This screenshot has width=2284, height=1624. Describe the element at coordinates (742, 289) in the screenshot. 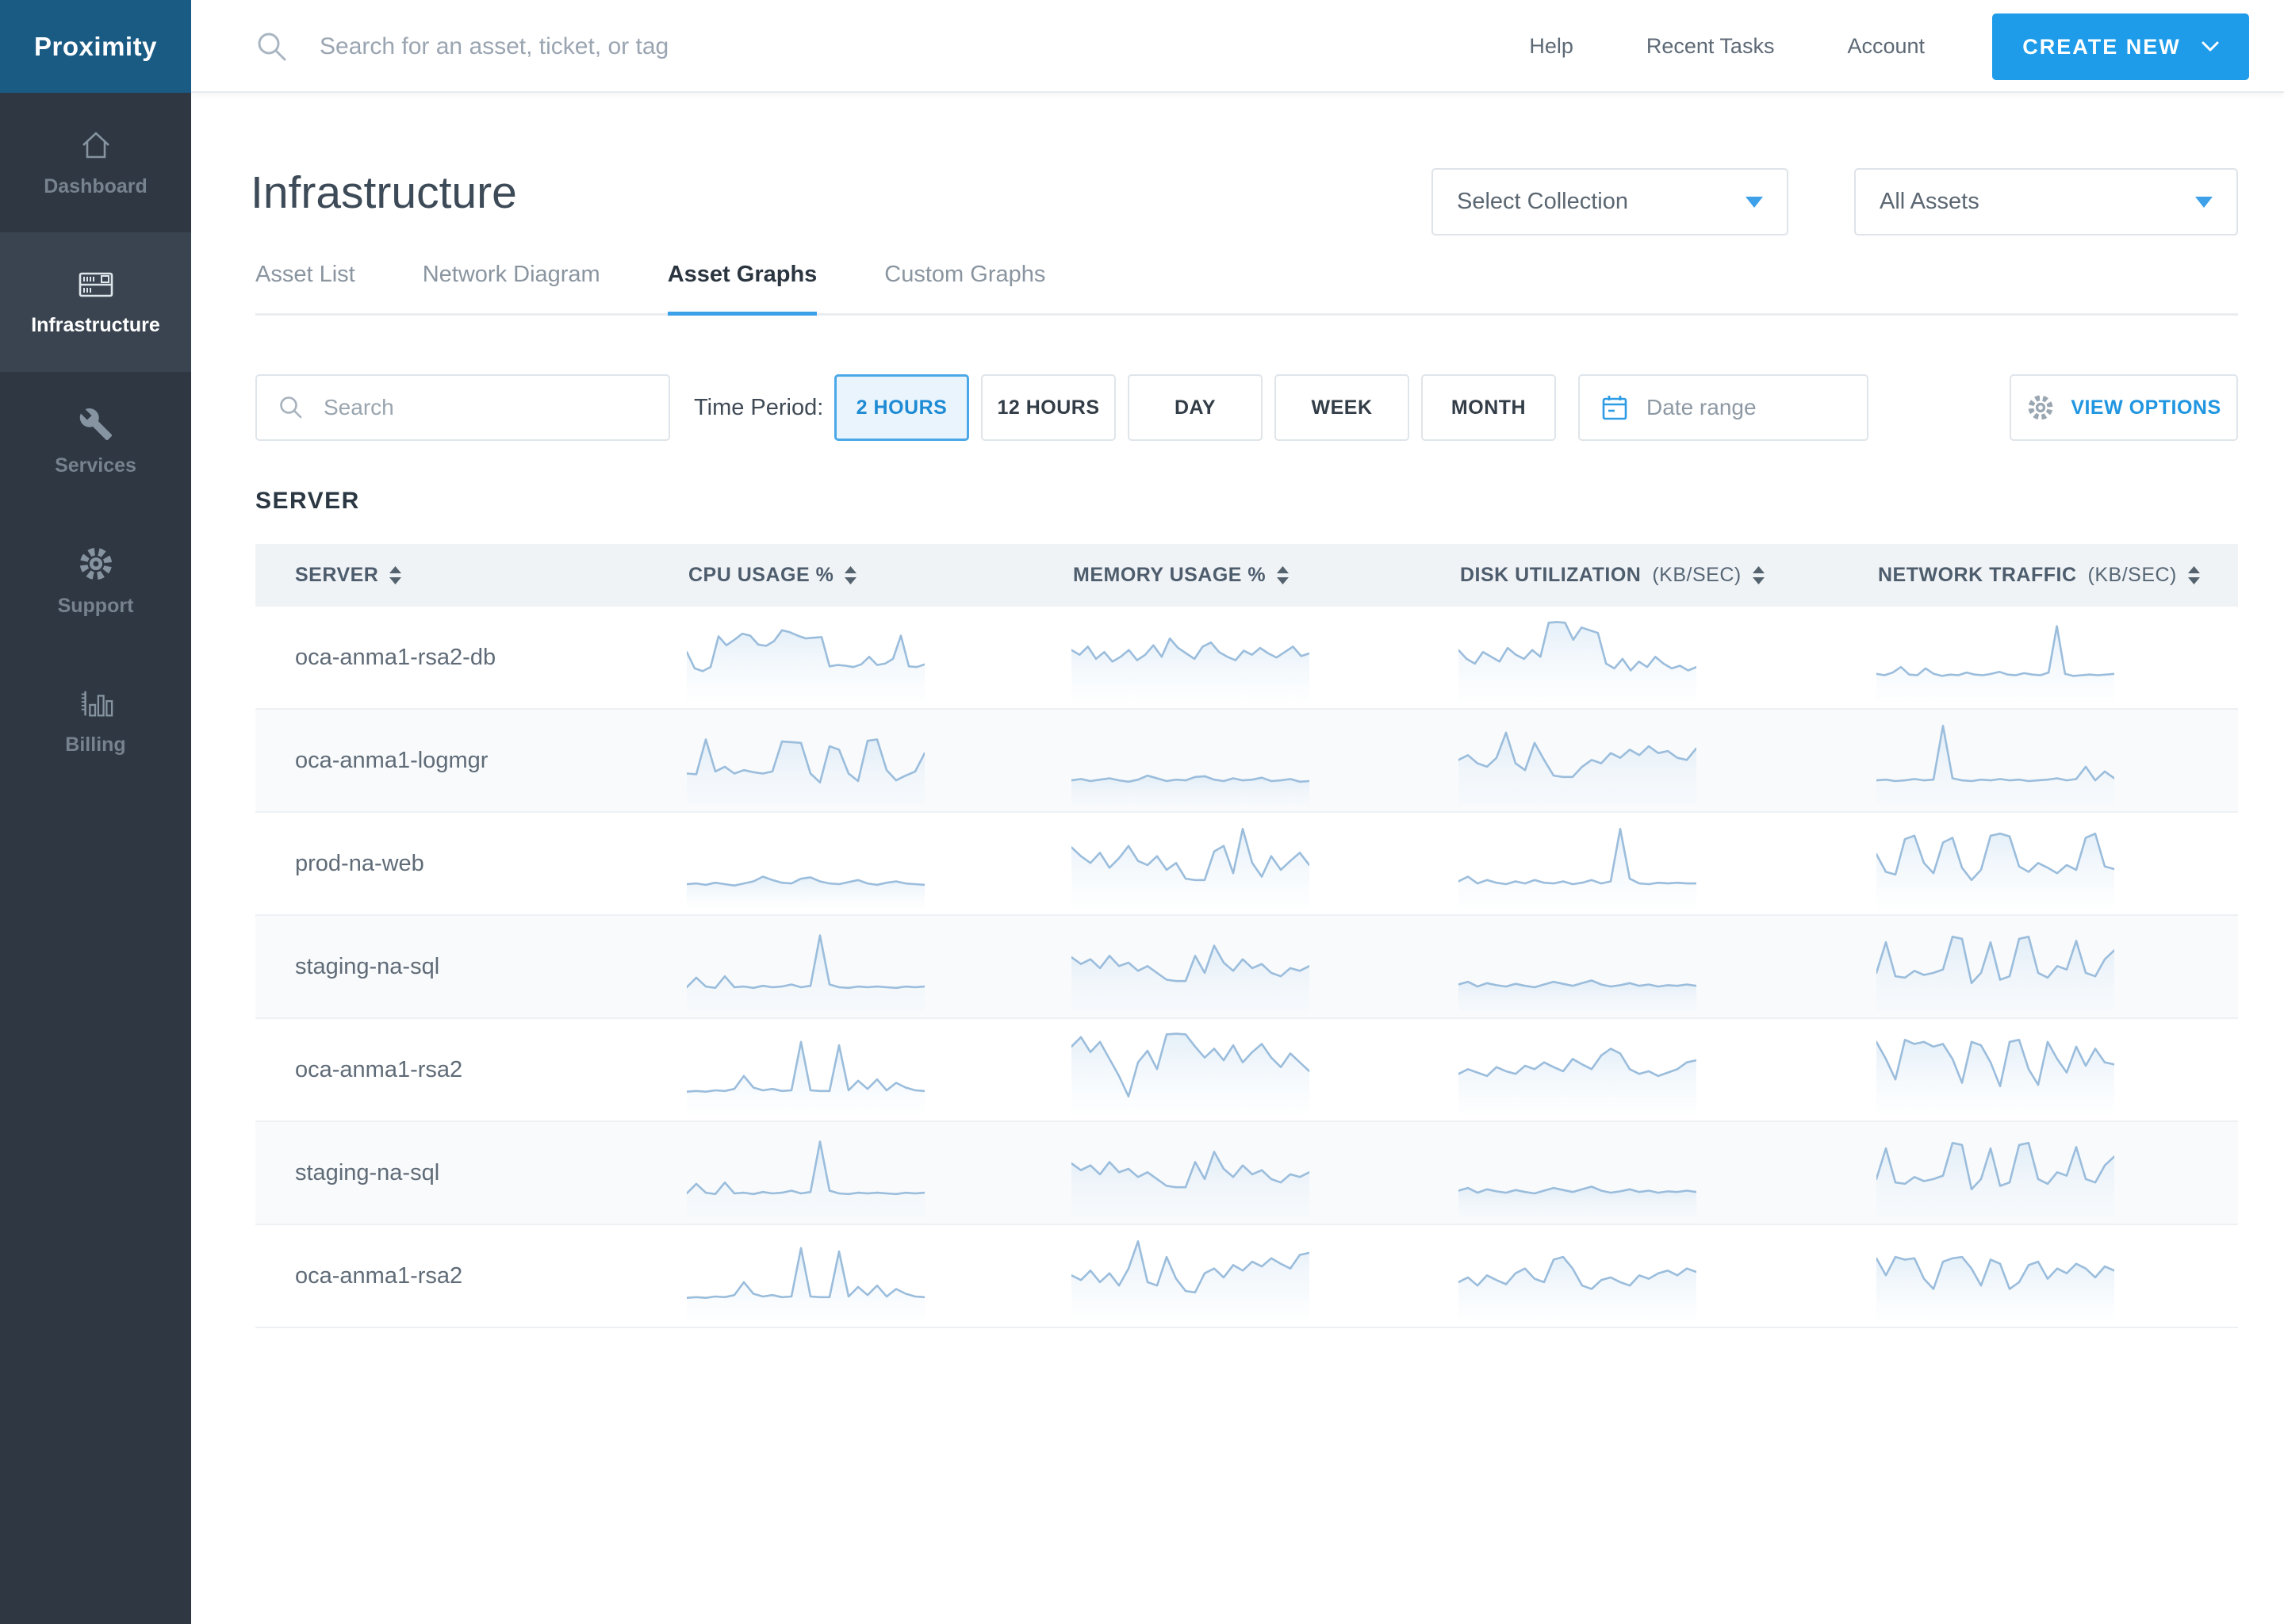

I see `tab-asset-graphs: Asset Graphs` at that location.